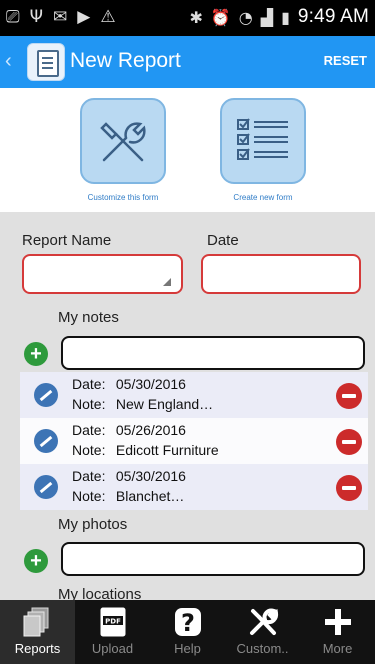 The width and height of the screenshot is (375, 664). I want to click on nav-upload: PDF Upload, so click(112, 632).